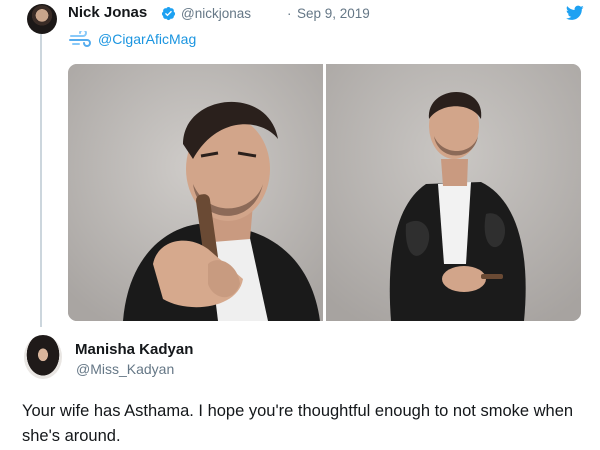  Describe the element at coordinates (107, 12) in the screenshot. I see `original-author-name: Nick Jonas` at that location.